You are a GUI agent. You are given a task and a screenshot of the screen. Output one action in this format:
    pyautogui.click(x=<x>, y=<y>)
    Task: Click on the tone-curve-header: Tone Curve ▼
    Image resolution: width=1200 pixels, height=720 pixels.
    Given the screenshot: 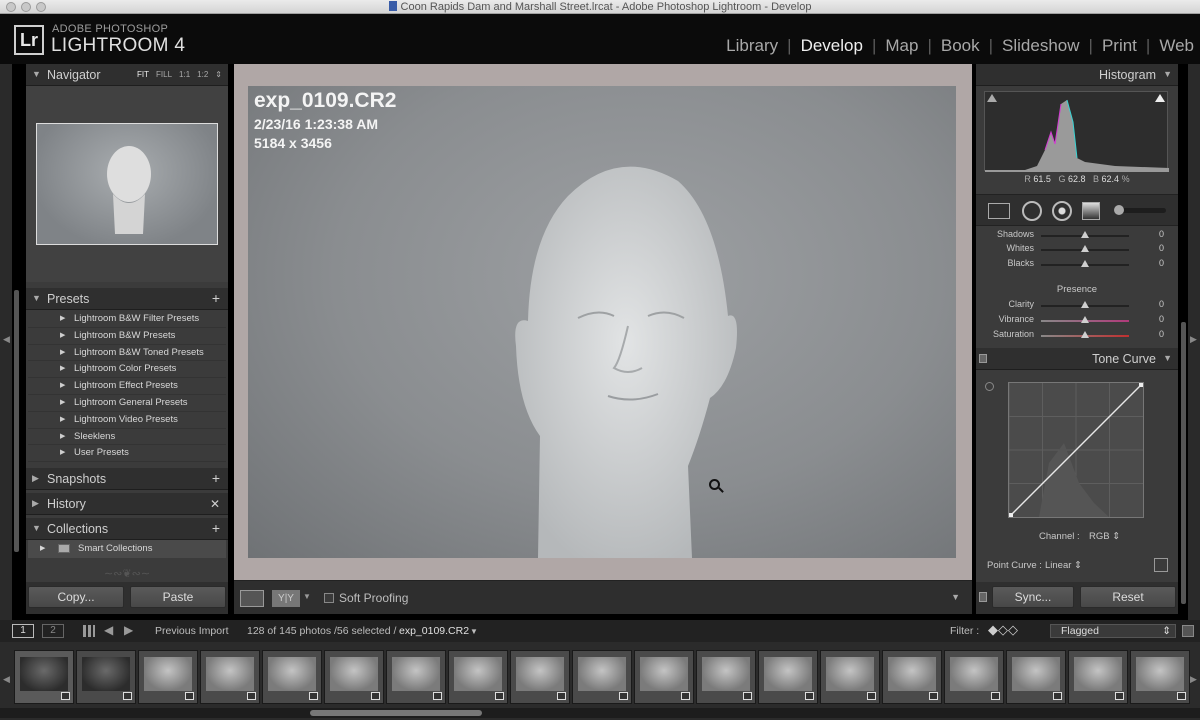 What is the action you would take?
    pyautogui.click(x=1077, y=359)
    